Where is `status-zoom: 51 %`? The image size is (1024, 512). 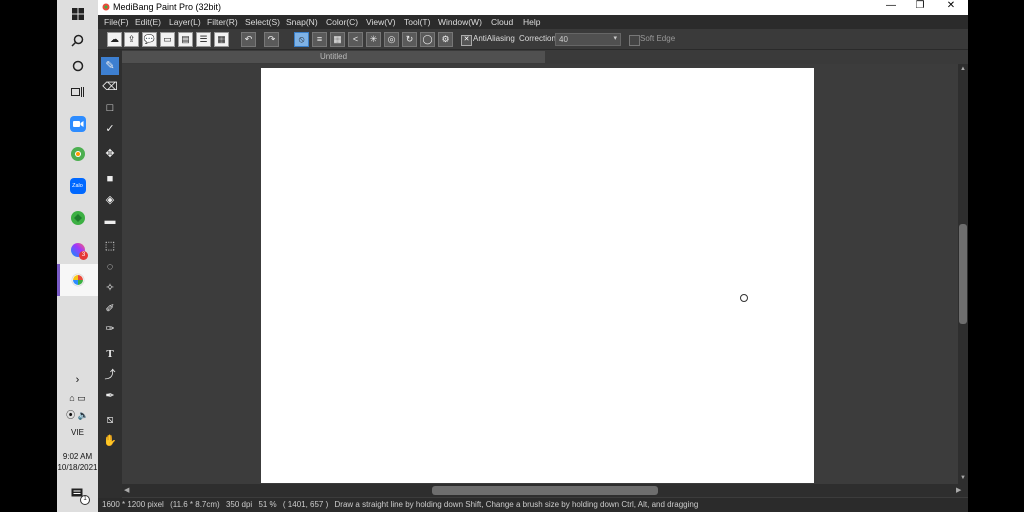
status-zoom: 51 % is located at coordinates (267, 504).